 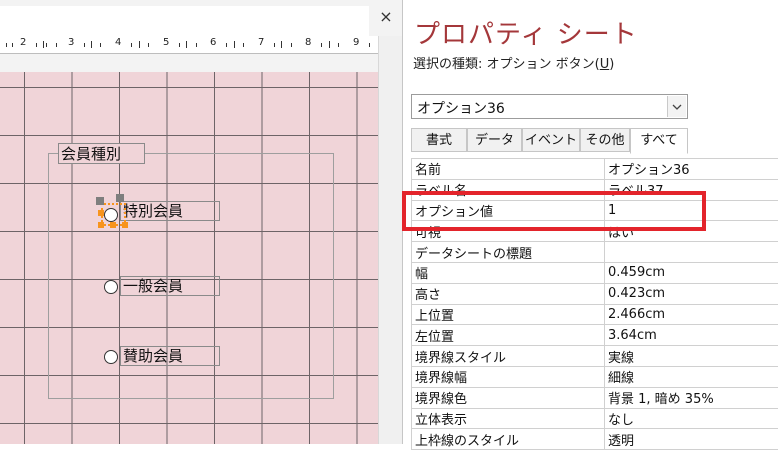 I want to click on tab-all: すべて, so click(x=659, y=141).